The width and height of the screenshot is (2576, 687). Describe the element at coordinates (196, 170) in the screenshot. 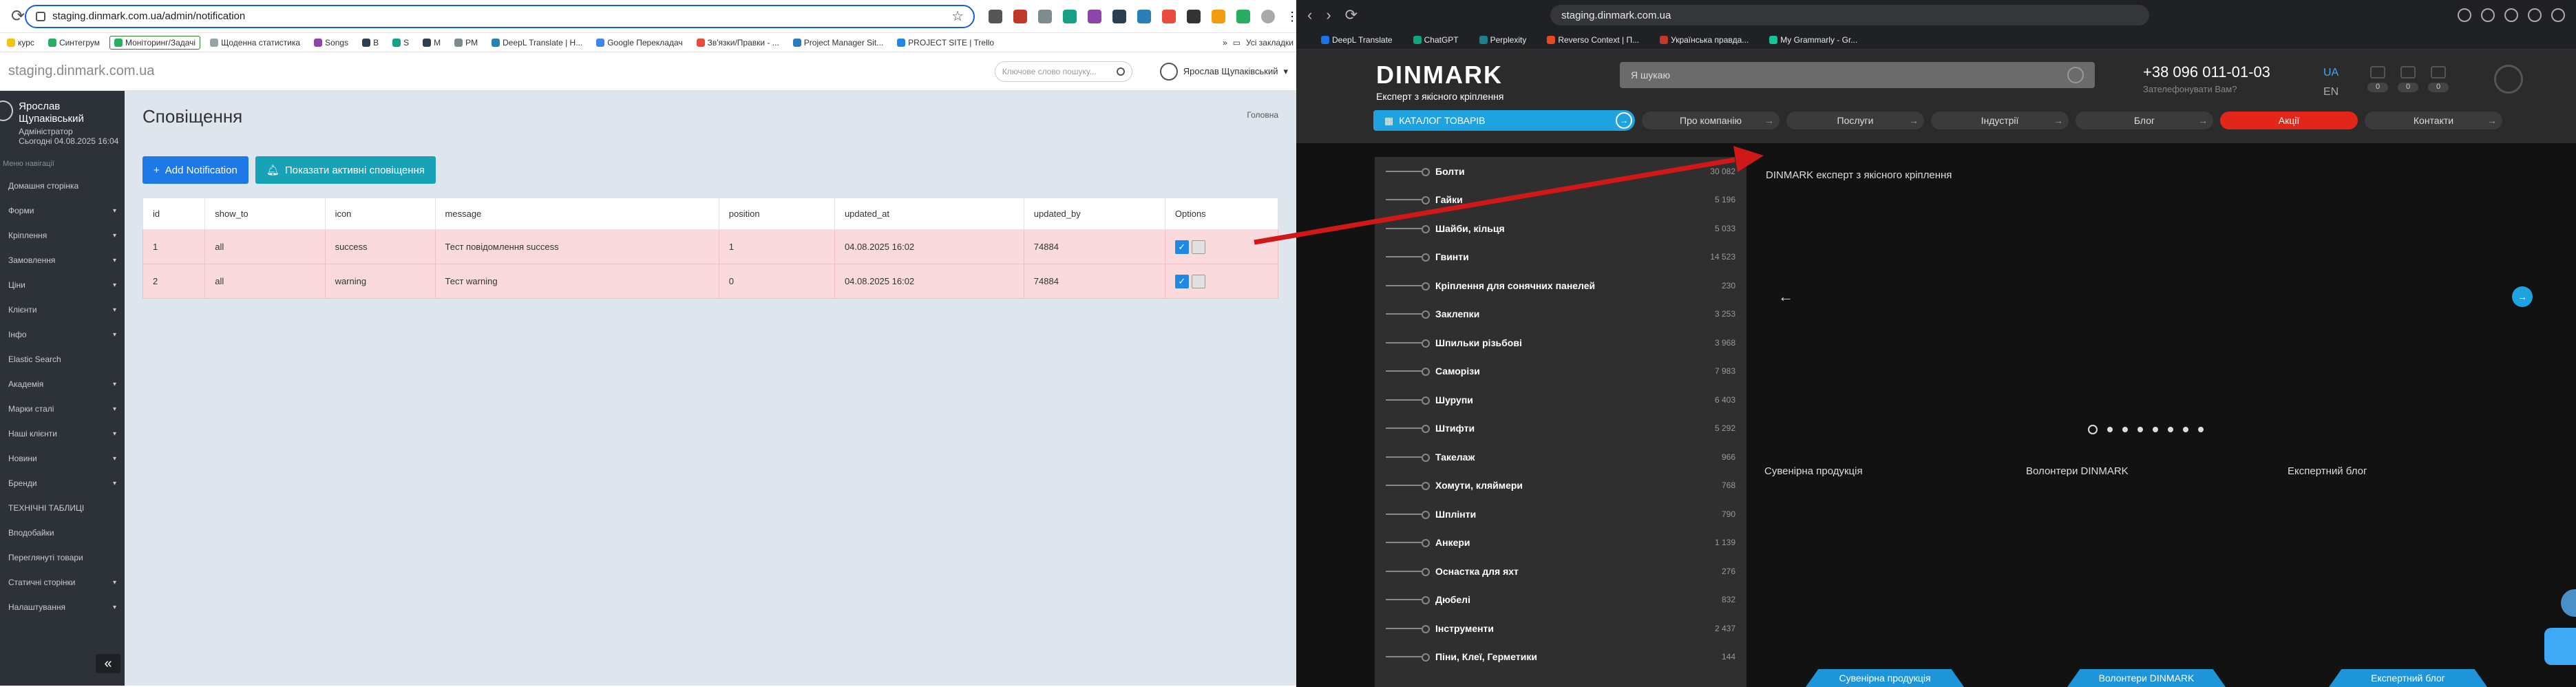

I see `add-notification-button: + Add Notification` at that location.